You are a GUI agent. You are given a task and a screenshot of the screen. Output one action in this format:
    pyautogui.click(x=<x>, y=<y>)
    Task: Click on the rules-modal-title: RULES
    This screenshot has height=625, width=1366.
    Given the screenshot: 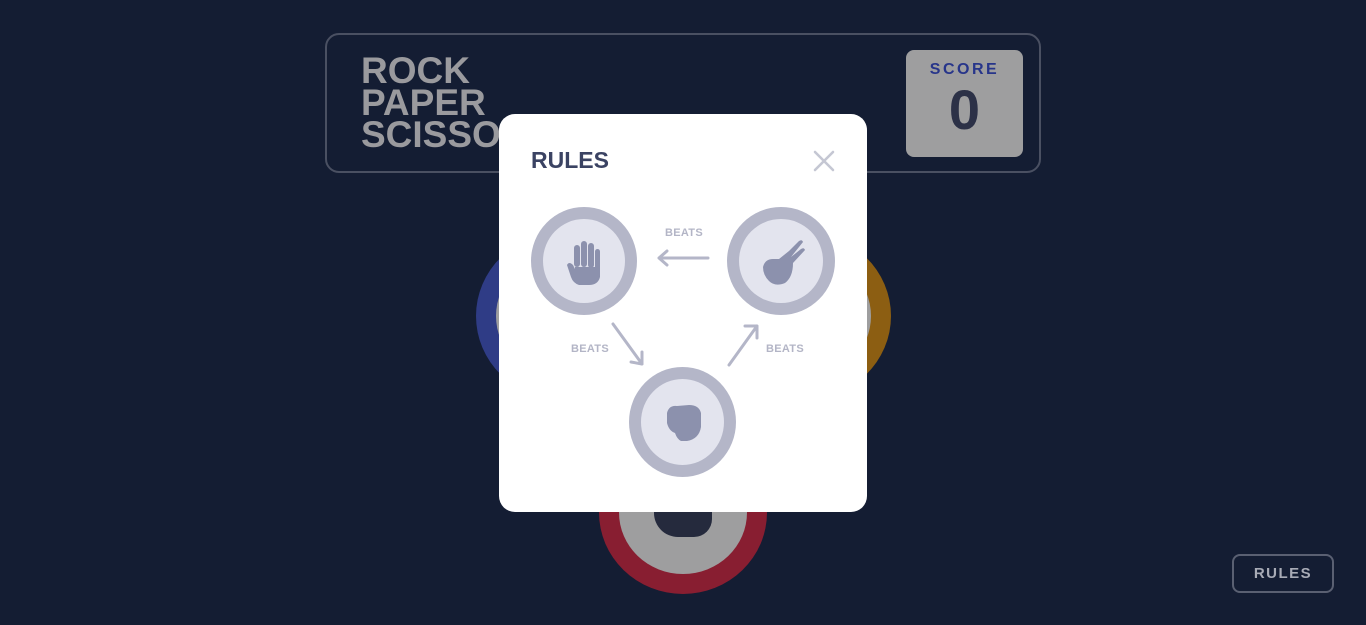 What is the action you would take?
    pyautogui.click(x=570, y=160)
    